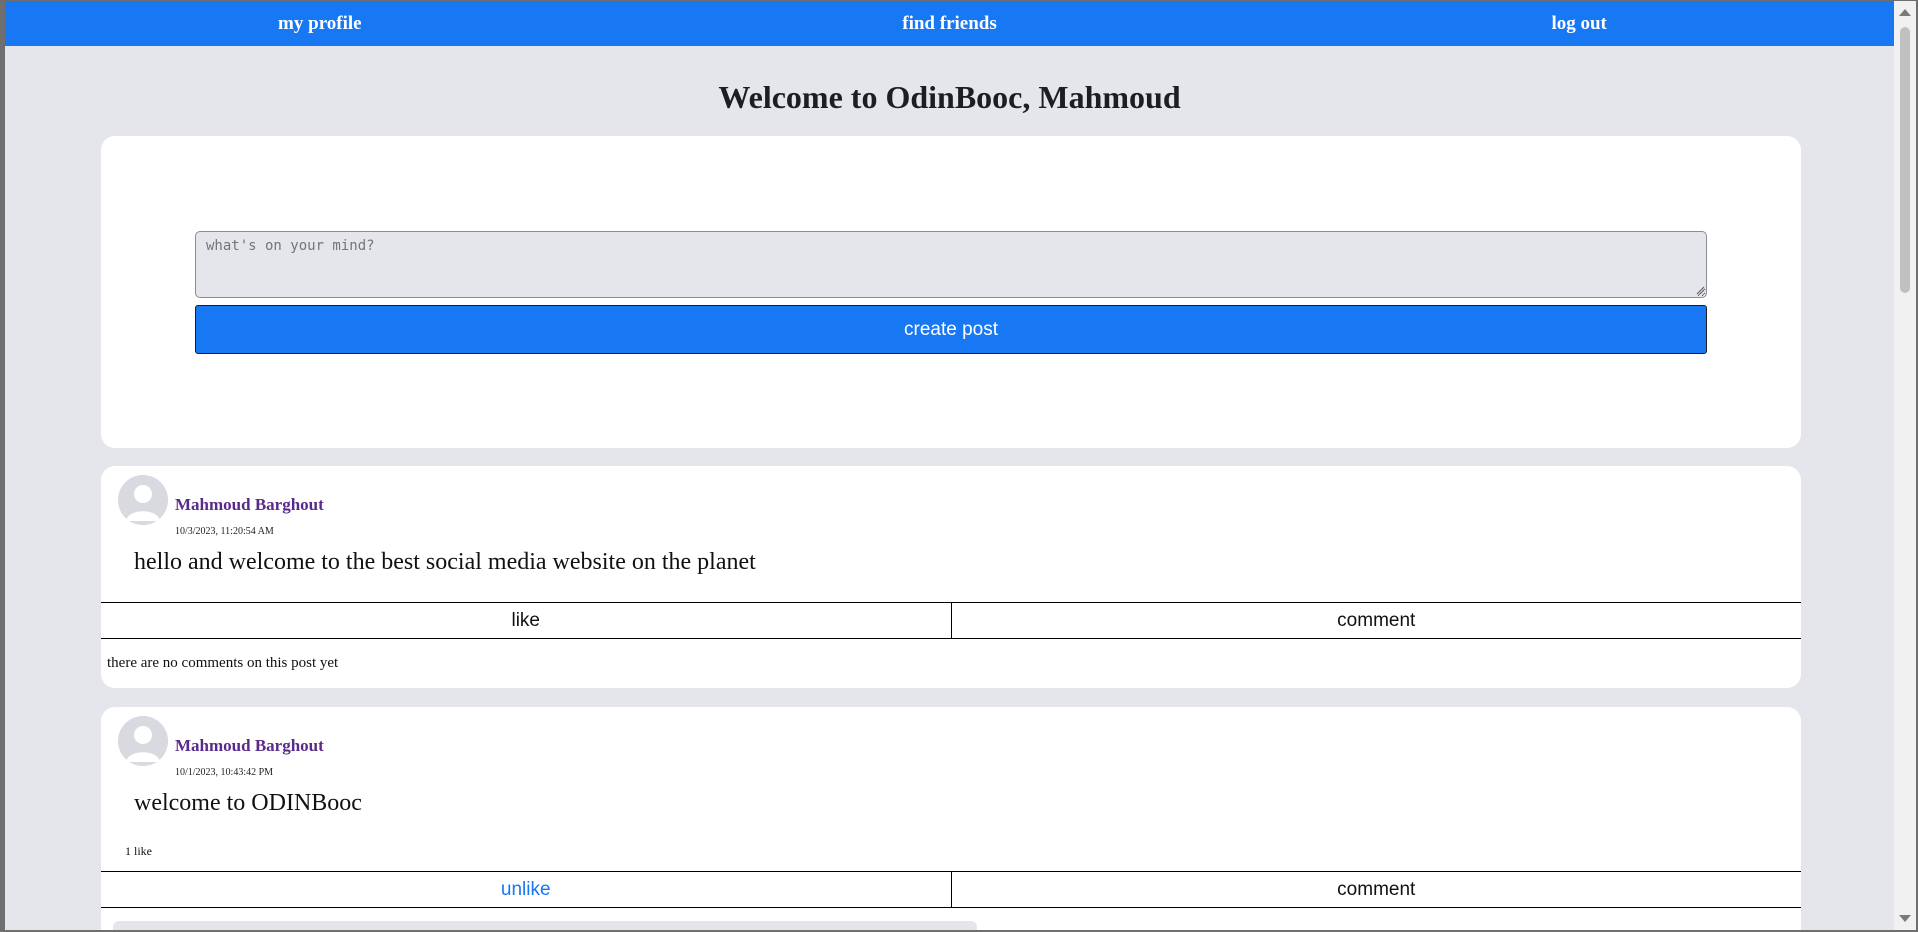 The width and height of the screenshot is (1918, 932). What do you see at coordinates (949, 97) in the screenshot?
I see `page-title: Welcome to OdinBooc, Mahmoud` at bounding box center [949, 97].